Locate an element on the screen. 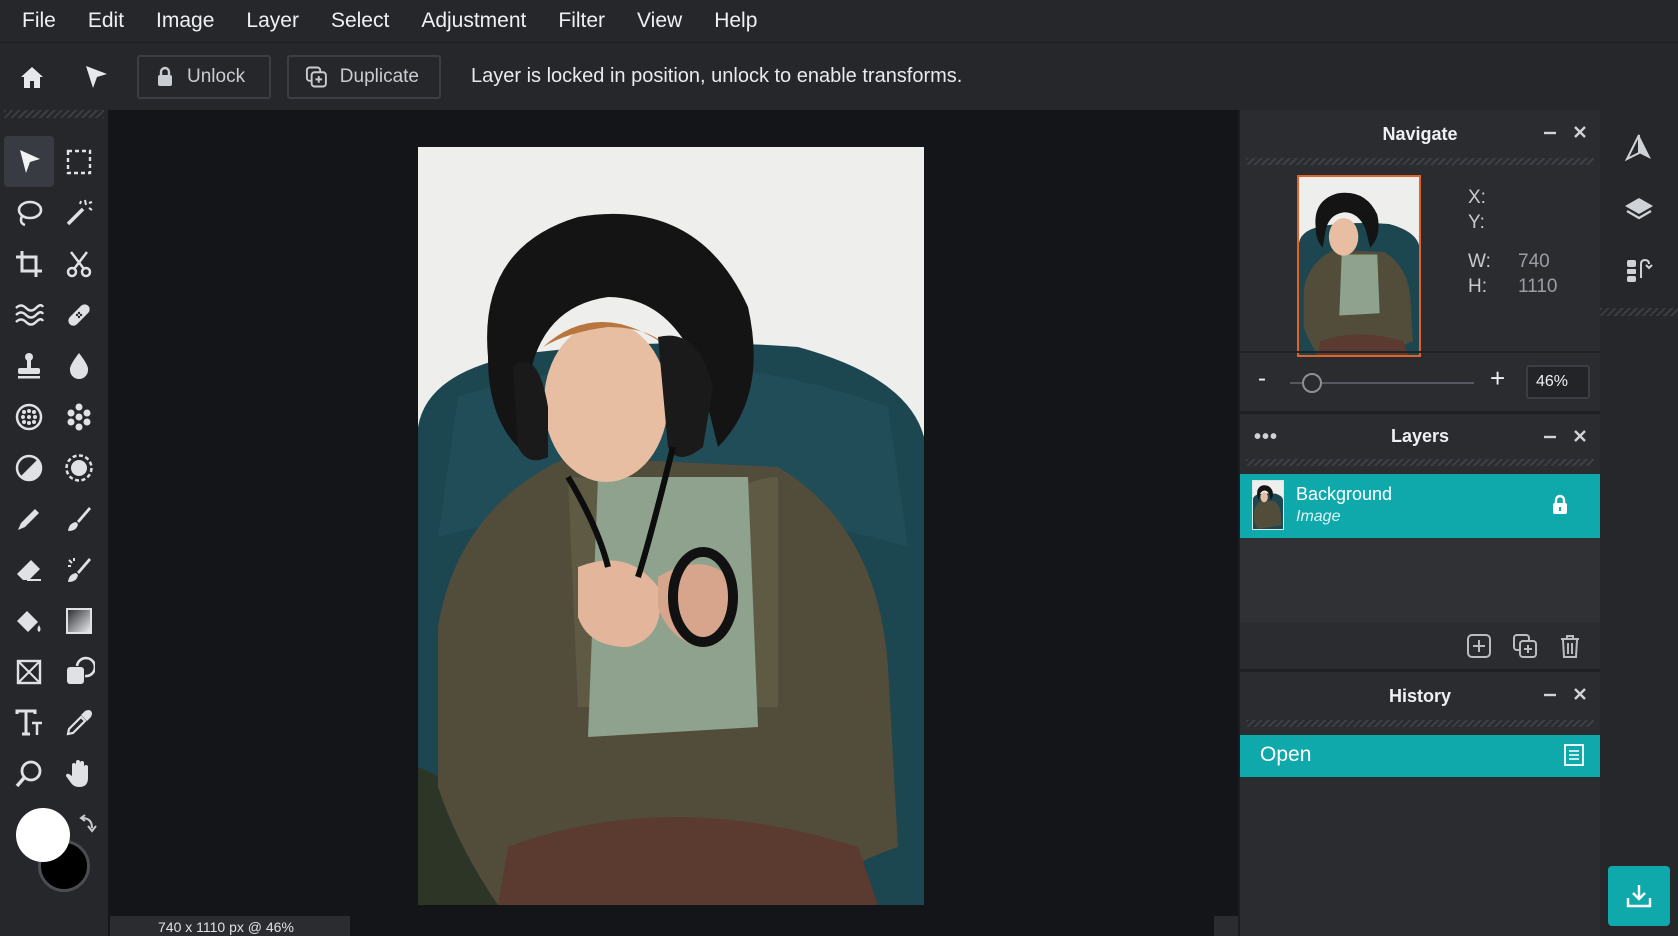  nav-y-label: Y: is located at coordinates (1476, 222).